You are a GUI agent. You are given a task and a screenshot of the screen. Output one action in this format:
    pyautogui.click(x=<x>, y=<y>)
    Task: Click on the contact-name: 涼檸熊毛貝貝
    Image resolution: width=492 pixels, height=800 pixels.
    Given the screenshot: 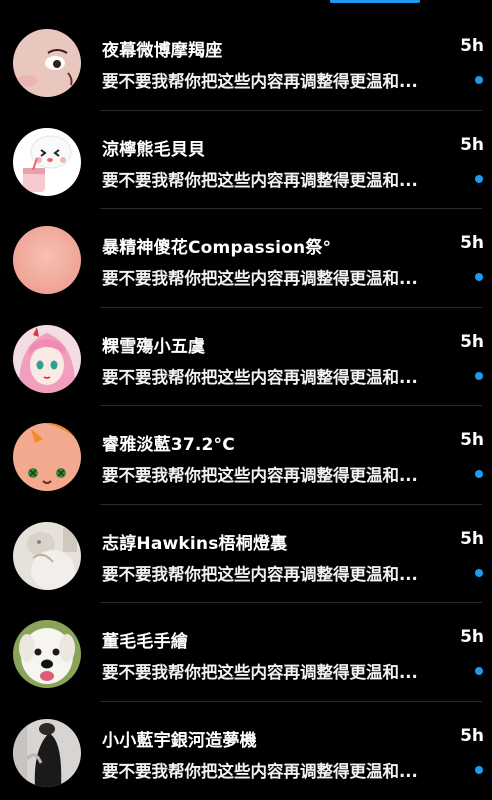 What is the action you would take?
    pyautogui.click(x=154, y=149)
    